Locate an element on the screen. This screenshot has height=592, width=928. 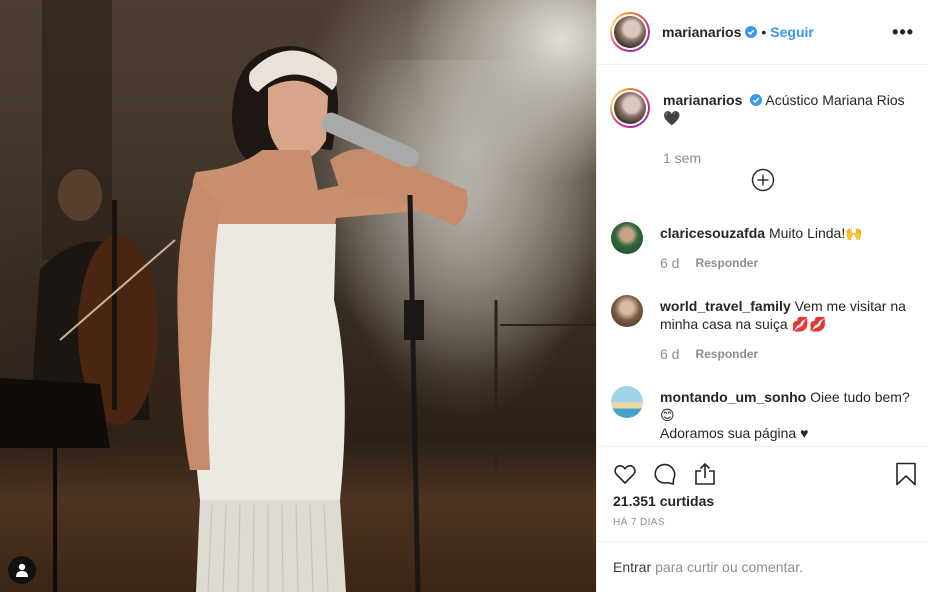
post-actions: 21.351 curtidas HÁ 7 DIAS is located at coordinates (762, 493).